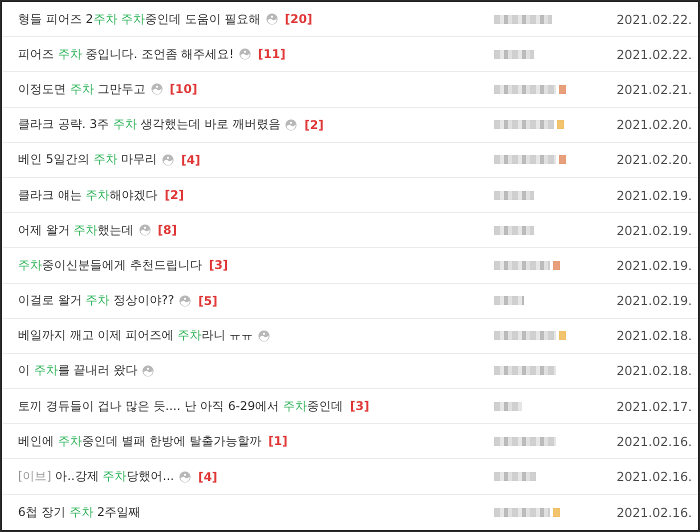 The image size is (700, 532). Describe the element at coordinates (139, 19) in the screenshot. I see `post-title: 형들 피어즈 2주차 주차중인데 도움이 필요해` at that location.